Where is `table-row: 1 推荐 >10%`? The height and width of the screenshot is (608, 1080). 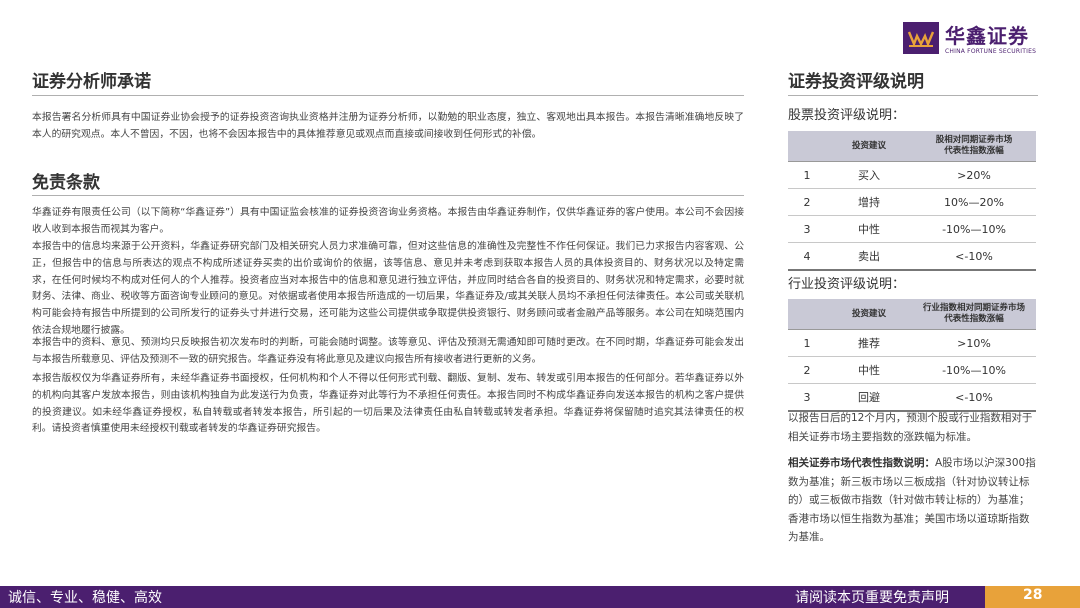 table-row: 1 推荐 >10% is located at coordinates (912, 343).